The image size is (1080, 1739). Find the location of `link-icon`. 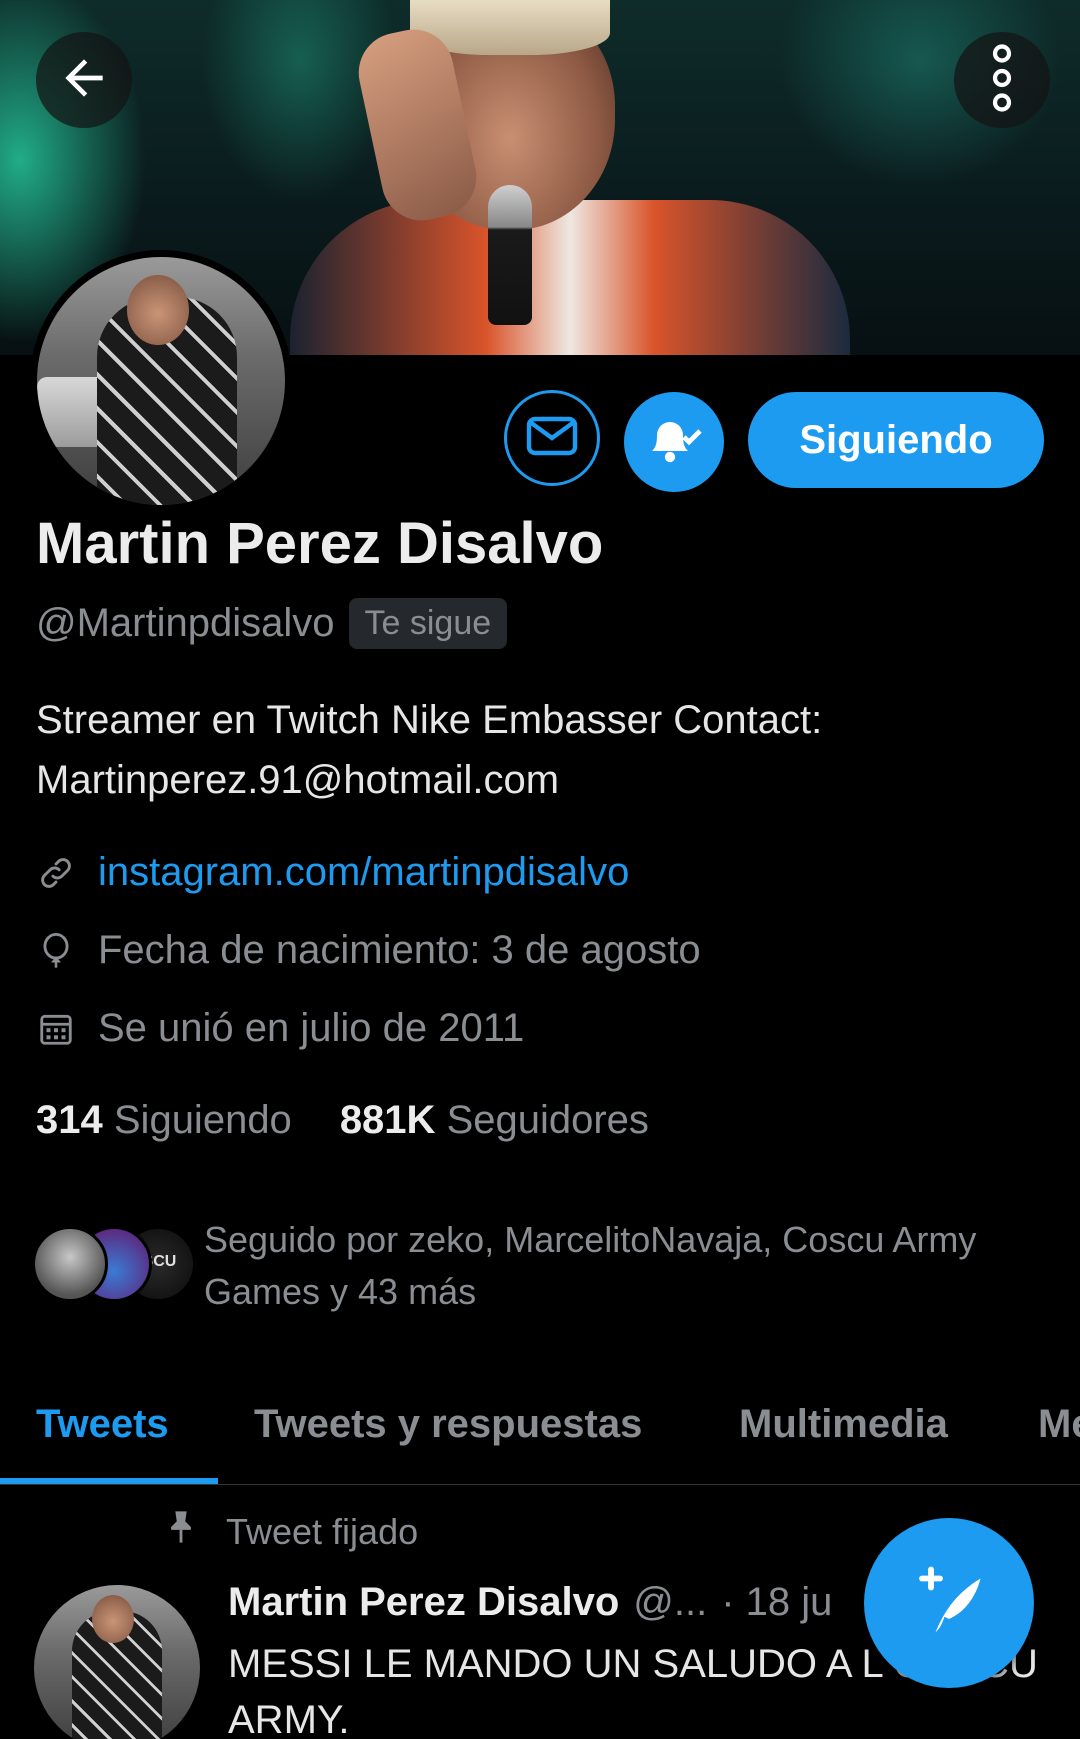

link-icon is located at coordinates (56, 873).